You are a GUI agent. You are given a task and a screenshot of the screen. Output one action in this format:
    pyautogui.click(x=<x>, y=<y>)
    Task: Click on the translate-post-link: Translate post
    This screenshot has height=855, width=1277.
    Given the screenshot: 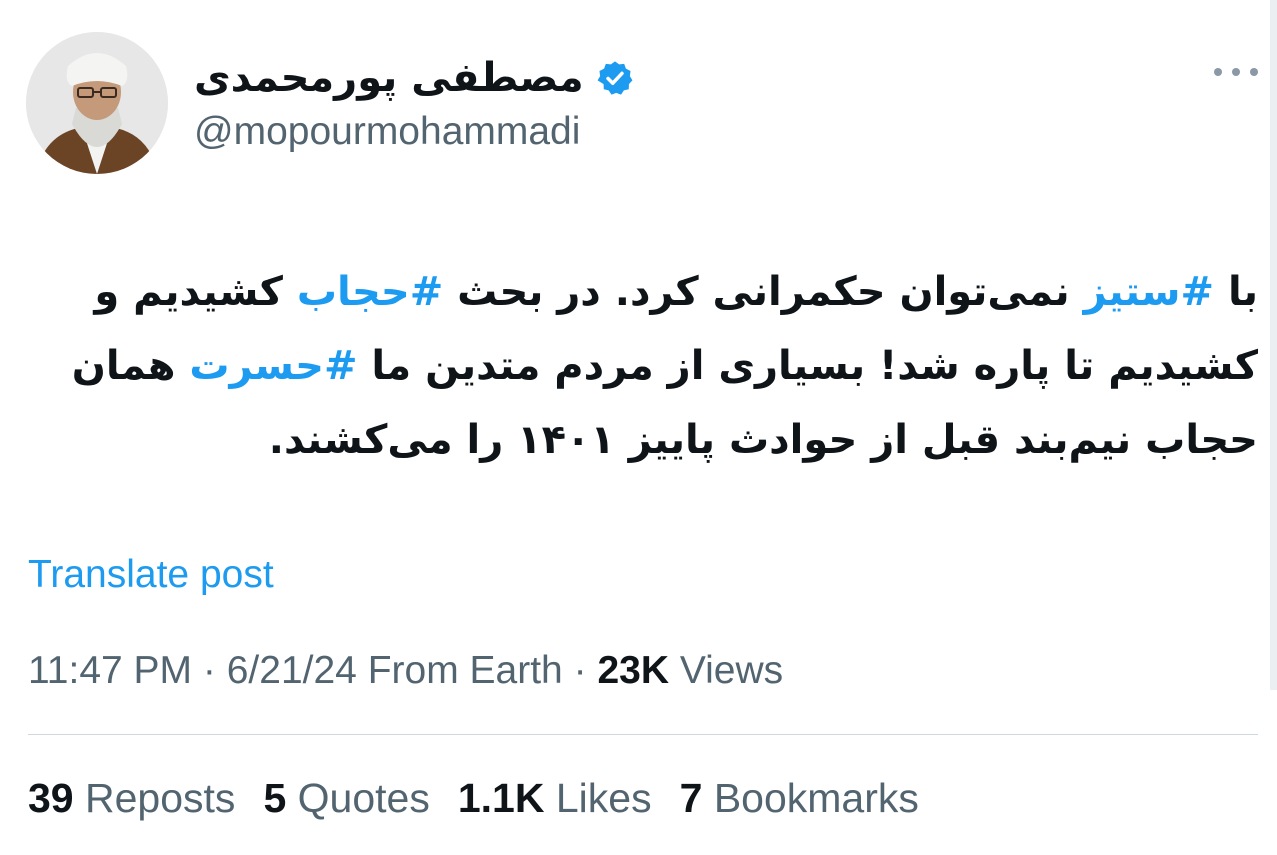 What is the action you would take?
    pyautogui.click(x=151, y=575)
    